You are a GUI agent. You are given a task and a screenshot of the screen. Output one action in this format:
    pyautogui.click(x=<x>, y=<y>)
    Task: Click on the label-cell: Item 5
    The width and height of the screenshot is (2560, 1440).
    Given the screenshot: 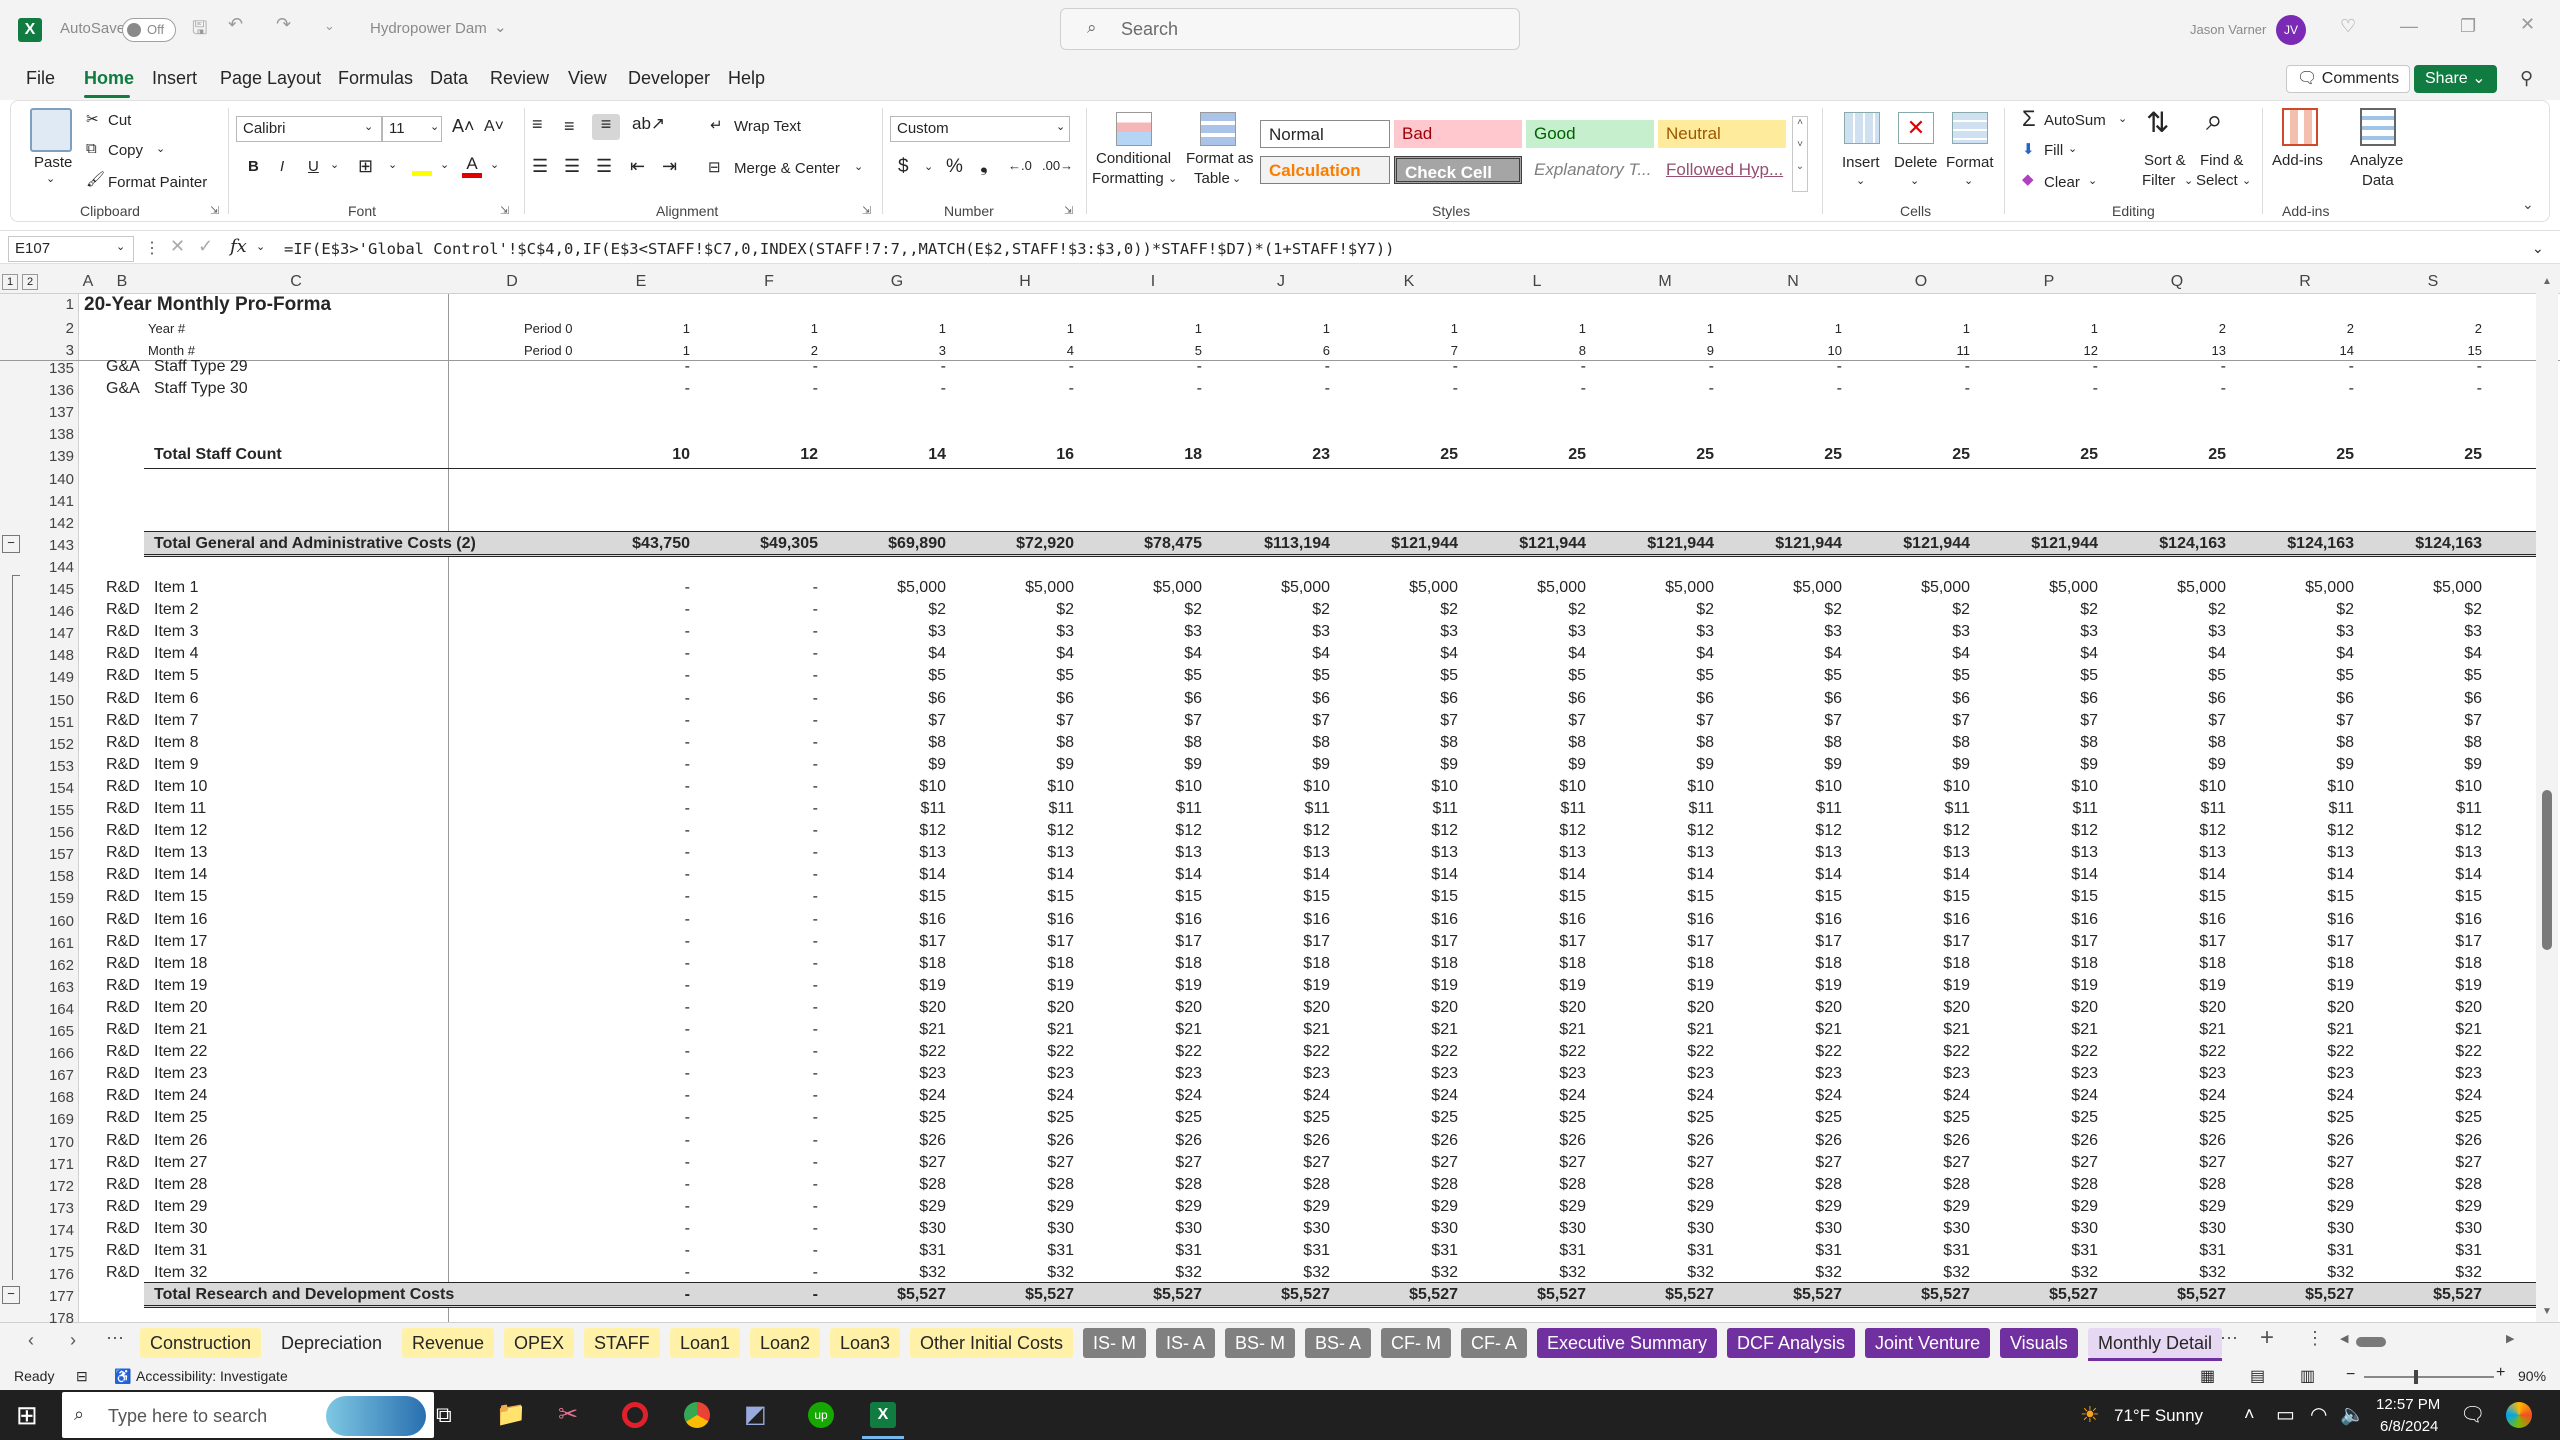 What is the action you would take?
    pyautogui.click(x=176, y=676)
    